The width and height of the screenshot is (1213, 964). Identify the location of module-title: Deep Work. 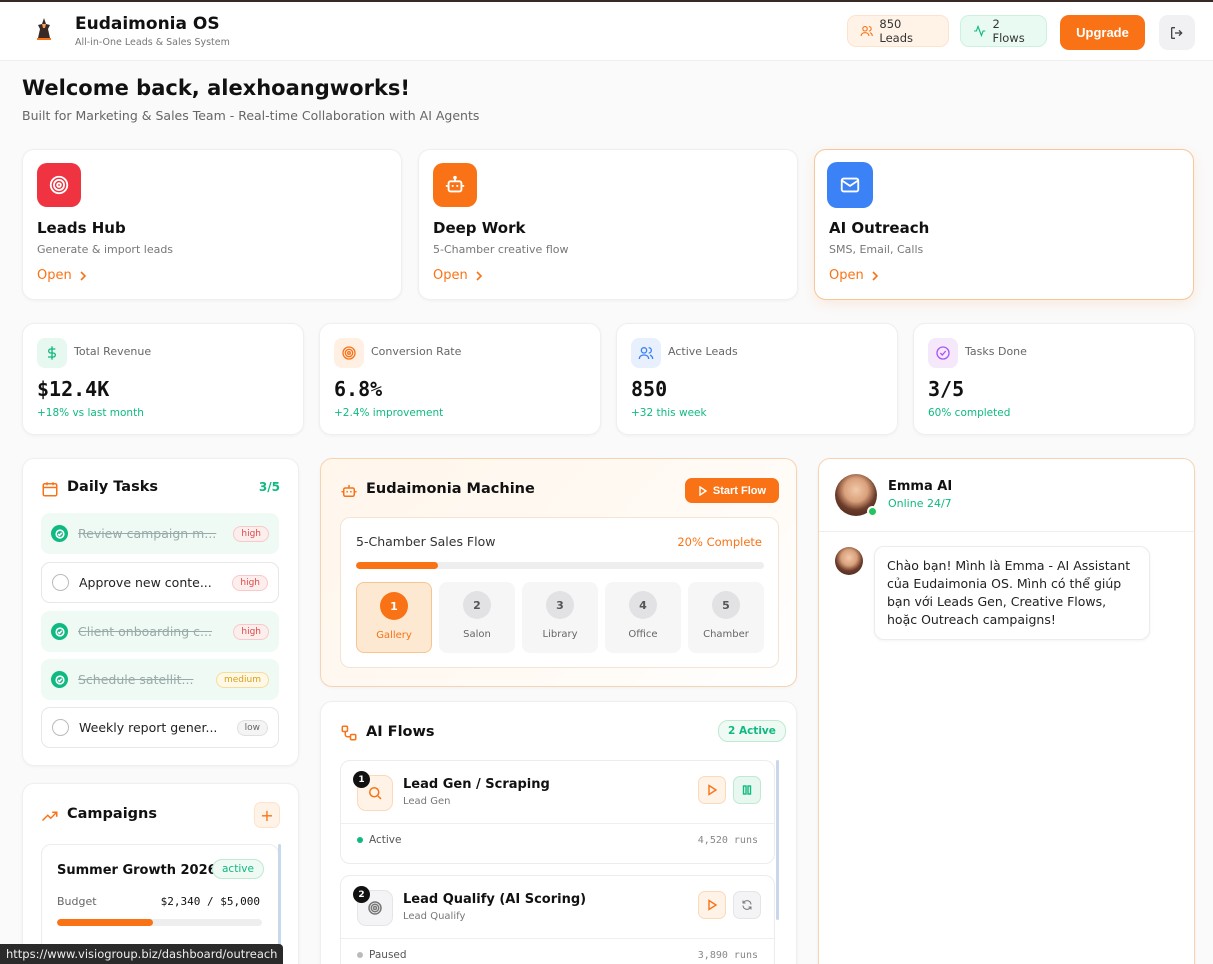
(479, 228).